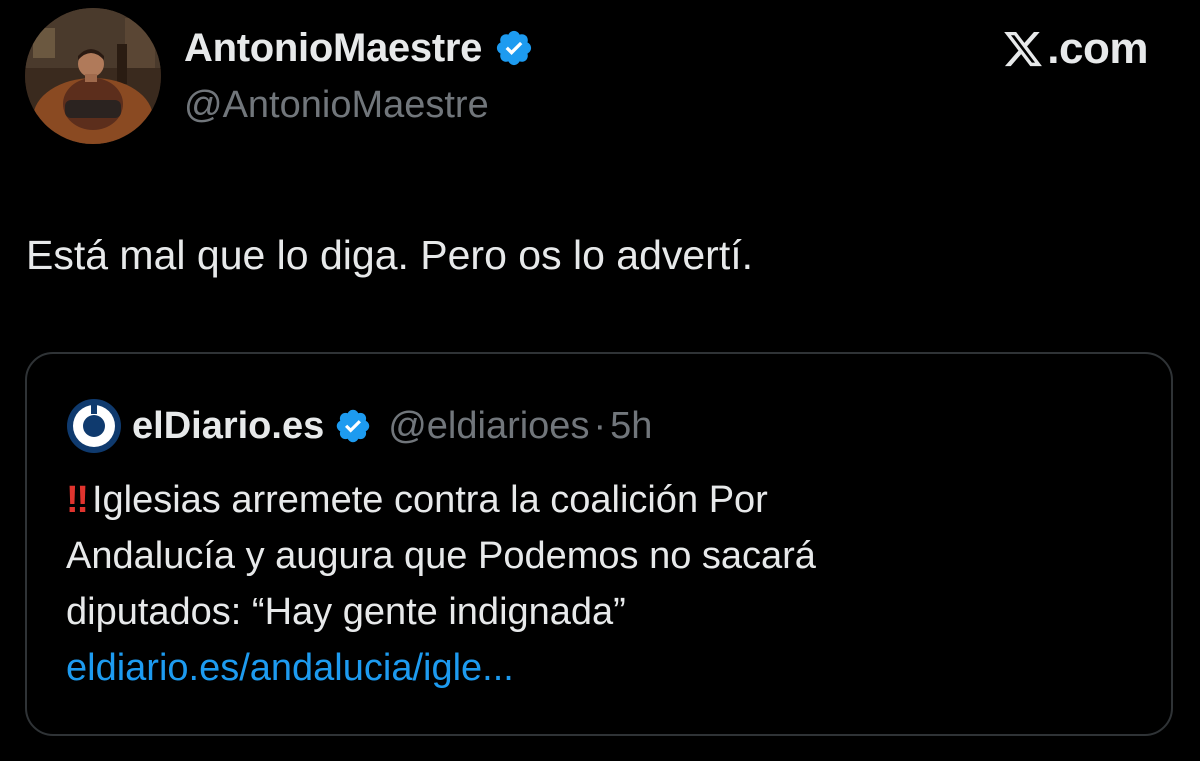  Describe the element at coordinates (336, 105) in the screenshot. I see `author-handle: @AntonioMaestre` at that location.